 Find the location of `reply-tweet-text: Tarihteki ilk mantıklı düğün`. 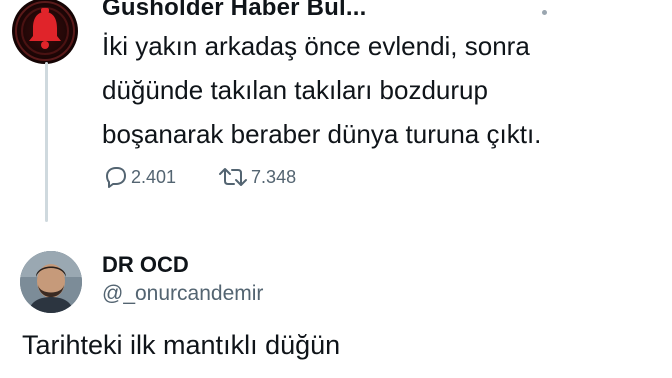

reply-tweet-text: Tarihteki ilk mantıklı düğün is located at coordinates (181, 345).